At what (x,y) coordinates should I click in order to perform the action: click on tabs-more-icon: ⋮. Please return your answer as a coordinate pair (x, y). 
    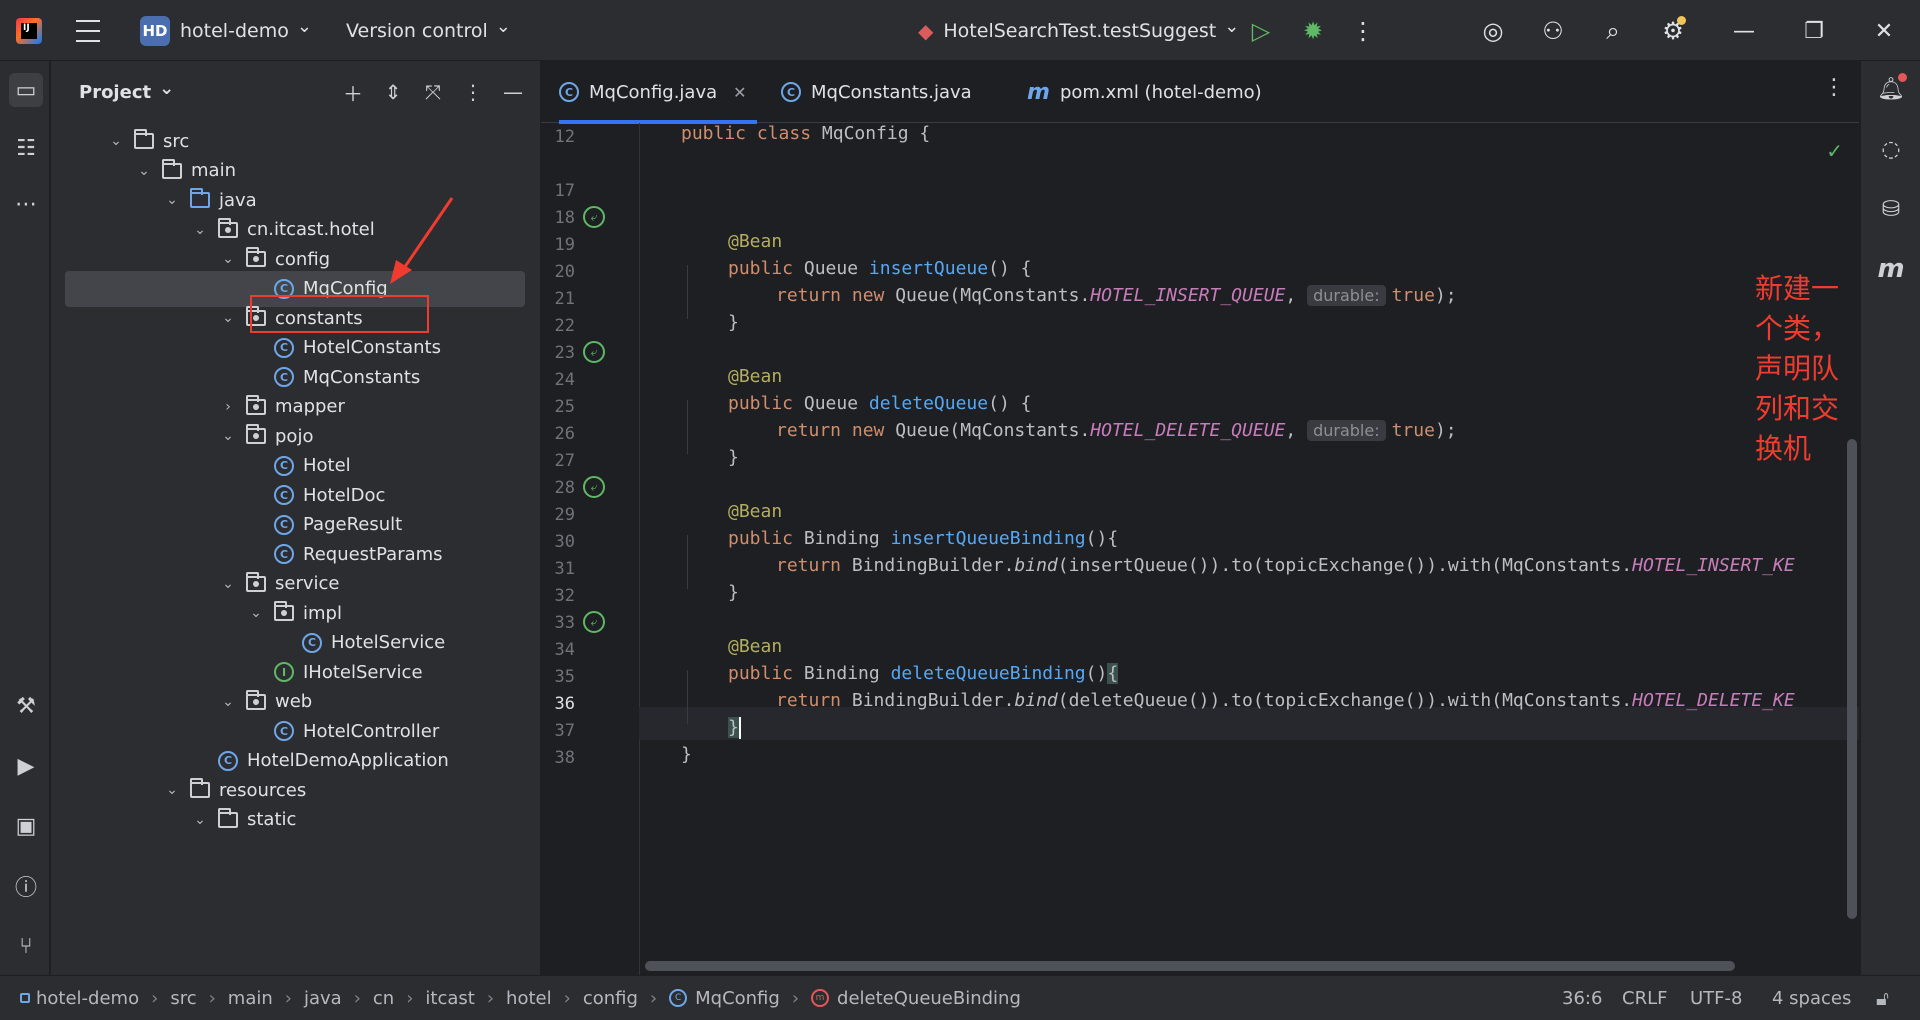
    Looking at the image, I should click on (1834, 87).